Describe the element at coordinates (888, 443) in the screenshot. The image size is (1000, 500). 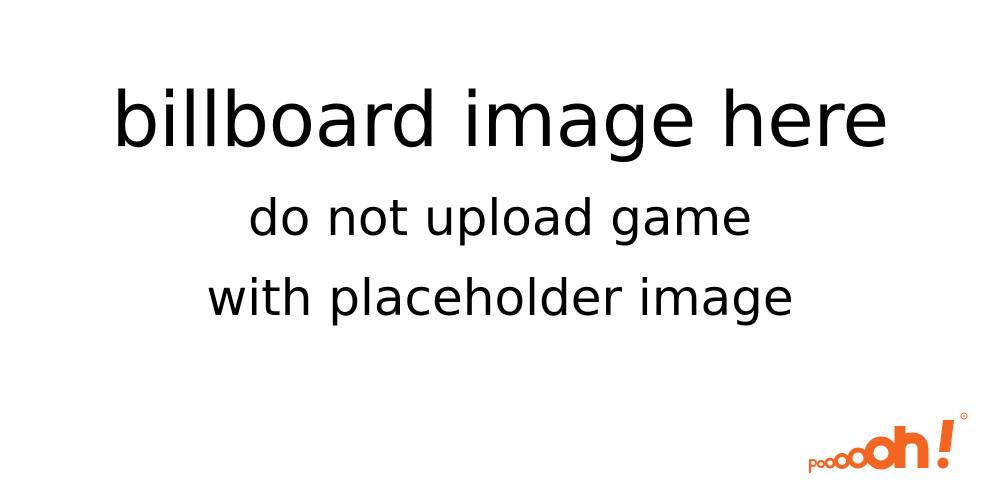
I see `poooh-logo-icon: R` at that location.